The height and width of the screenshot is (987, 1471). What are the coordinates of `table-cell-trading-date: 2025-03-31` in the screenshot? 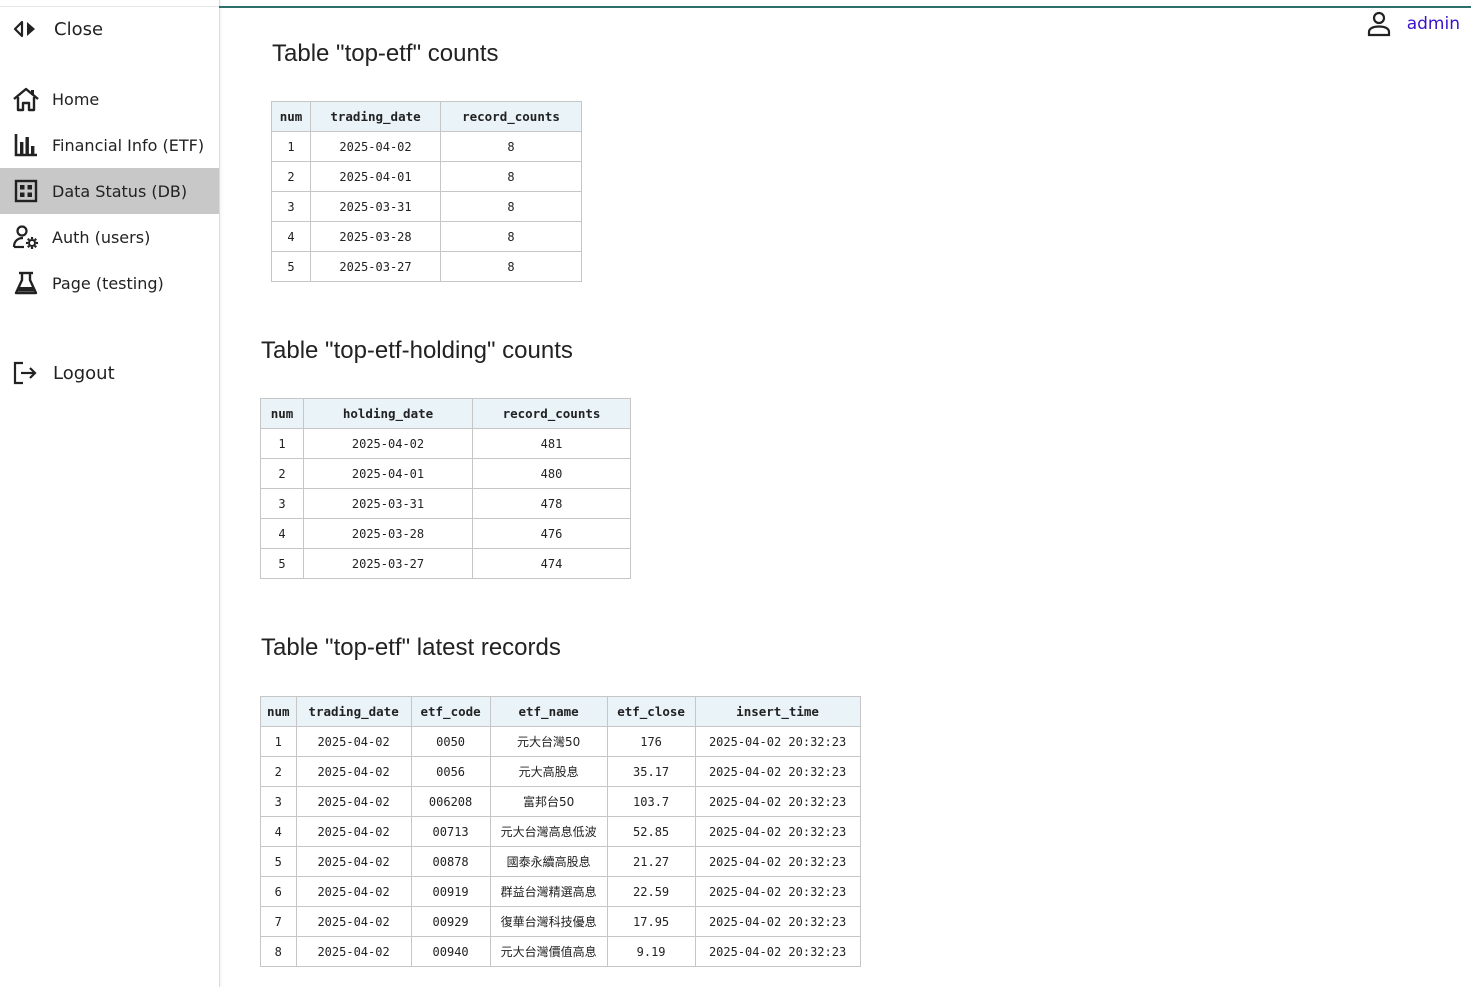 It's located at (375, 206).